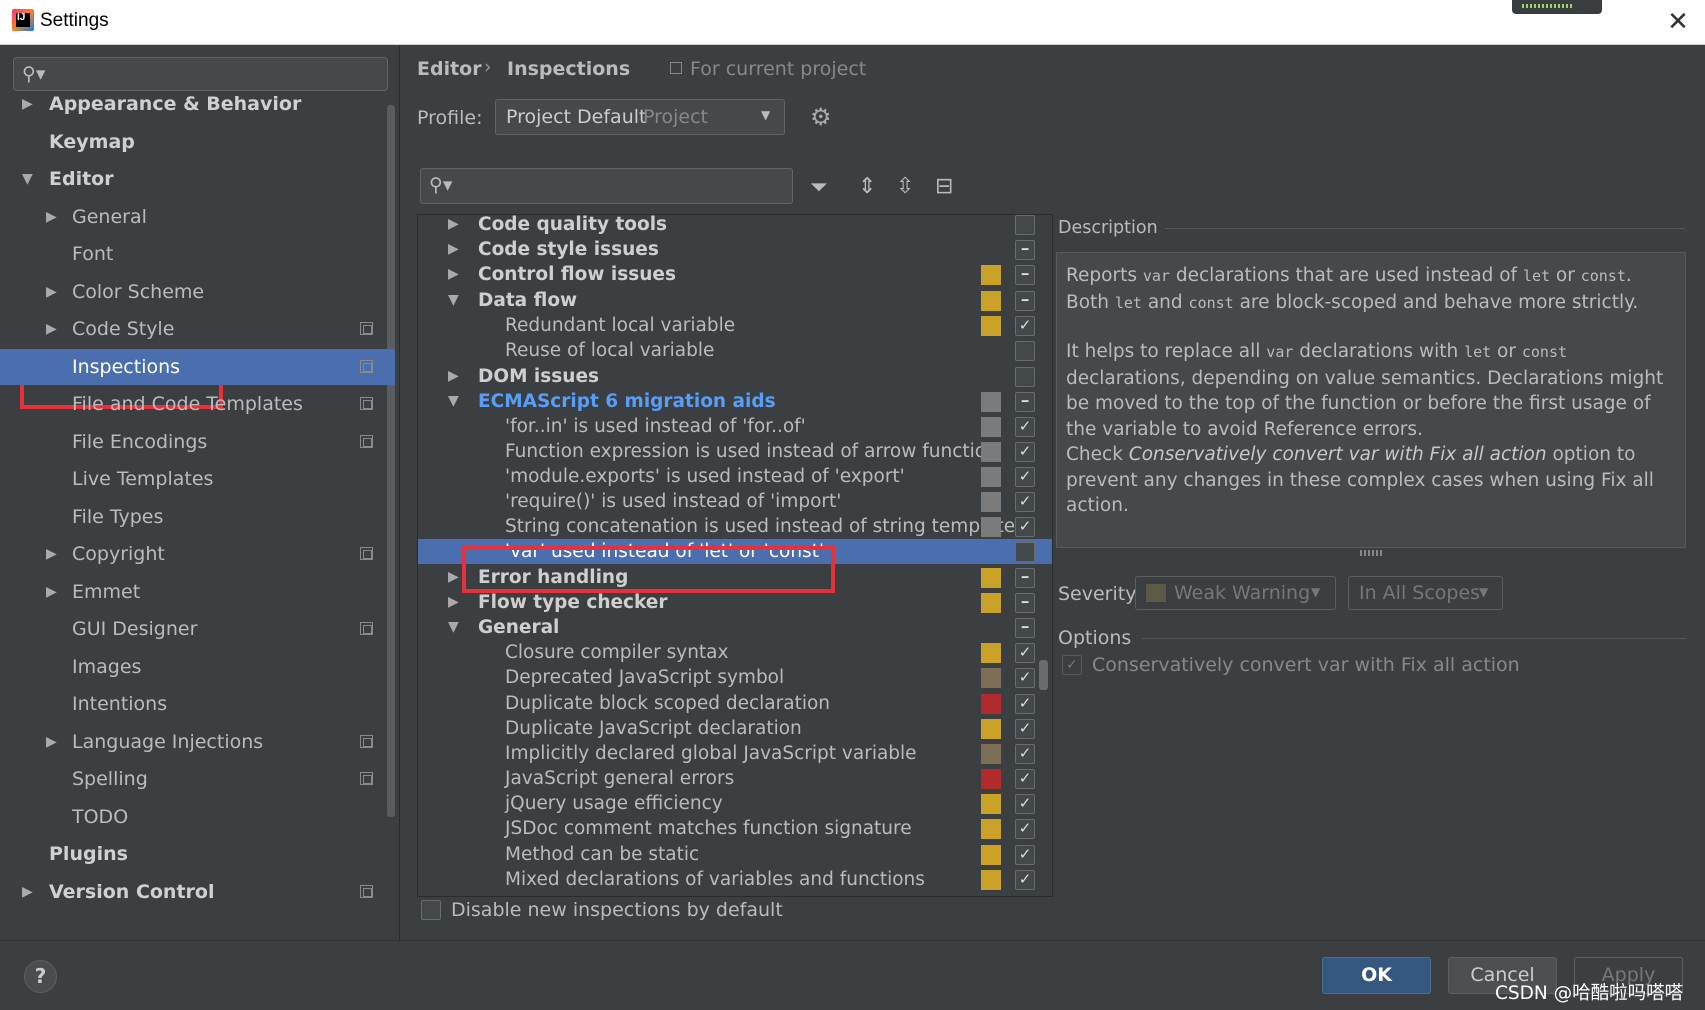 The height and width of the screenshot is (1010, 1705). What do you see at coordinates (735, 300) in the screenshot?
I see `inspection-group: ▼ Data flow ━` at bounding box center [735, 300].